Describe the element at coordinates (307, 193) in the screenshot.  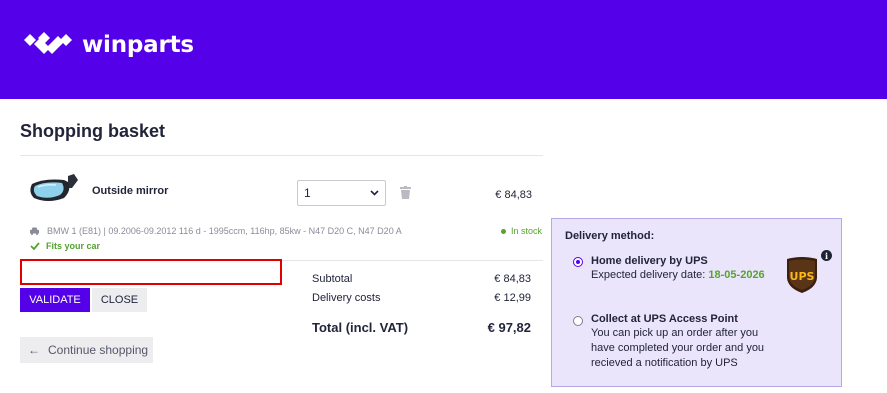
I see `quantity-value: 1` at that location.